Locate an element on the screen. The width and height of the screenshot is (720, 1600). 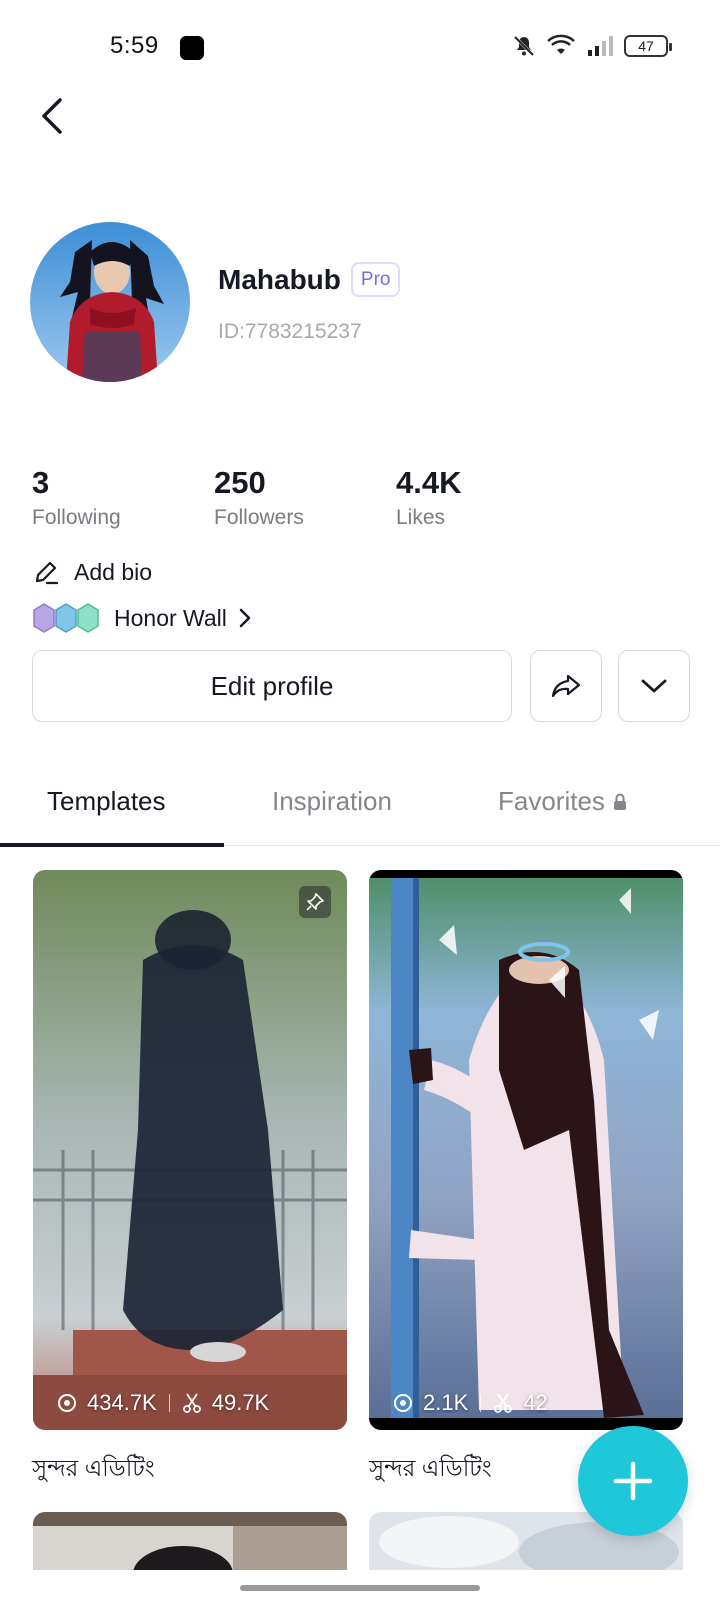
avatar-image is located at coordinates (110, 302).